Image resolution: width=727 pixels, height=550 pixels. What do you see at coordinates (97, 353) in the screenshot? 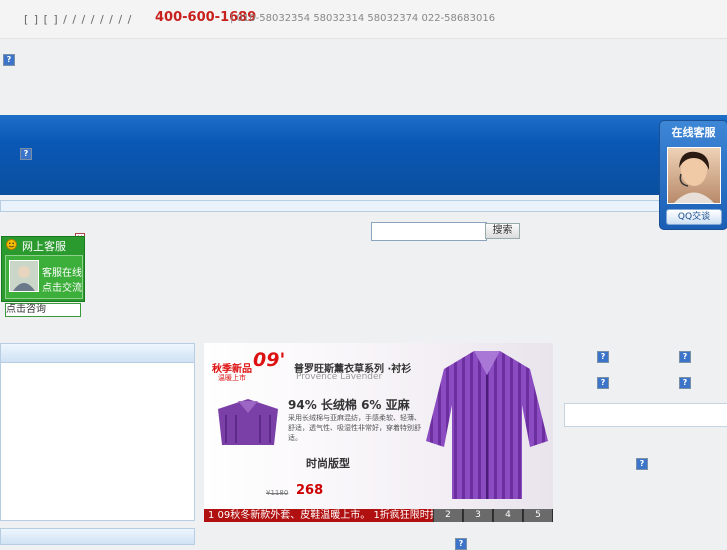
I see `left-panel-header` at bounding box center [97, 353].